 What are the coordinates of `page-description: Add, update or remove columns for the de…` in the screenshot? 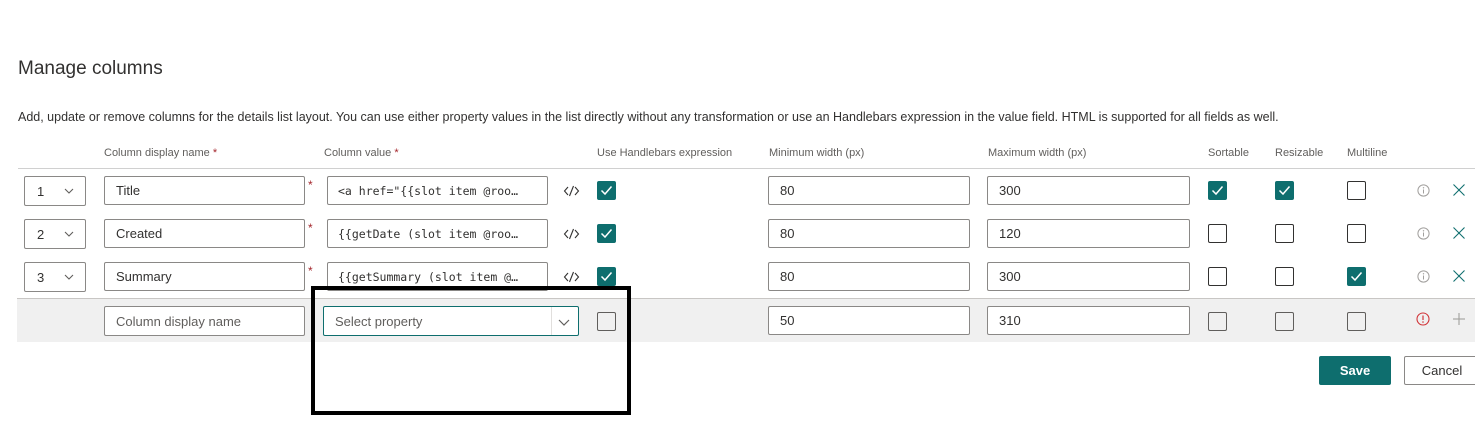 It's located at (648, 117).